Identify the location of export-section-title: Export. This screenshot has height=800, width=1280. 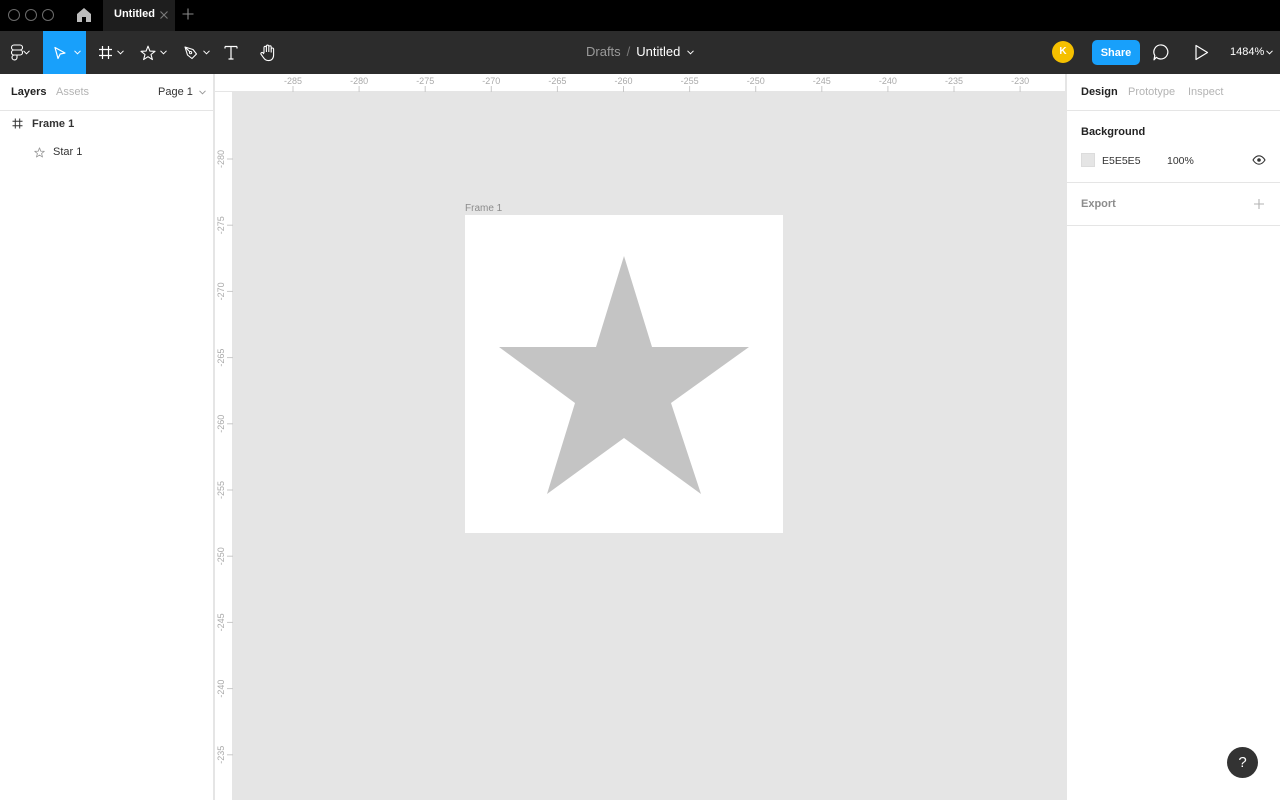
(1098, 204).